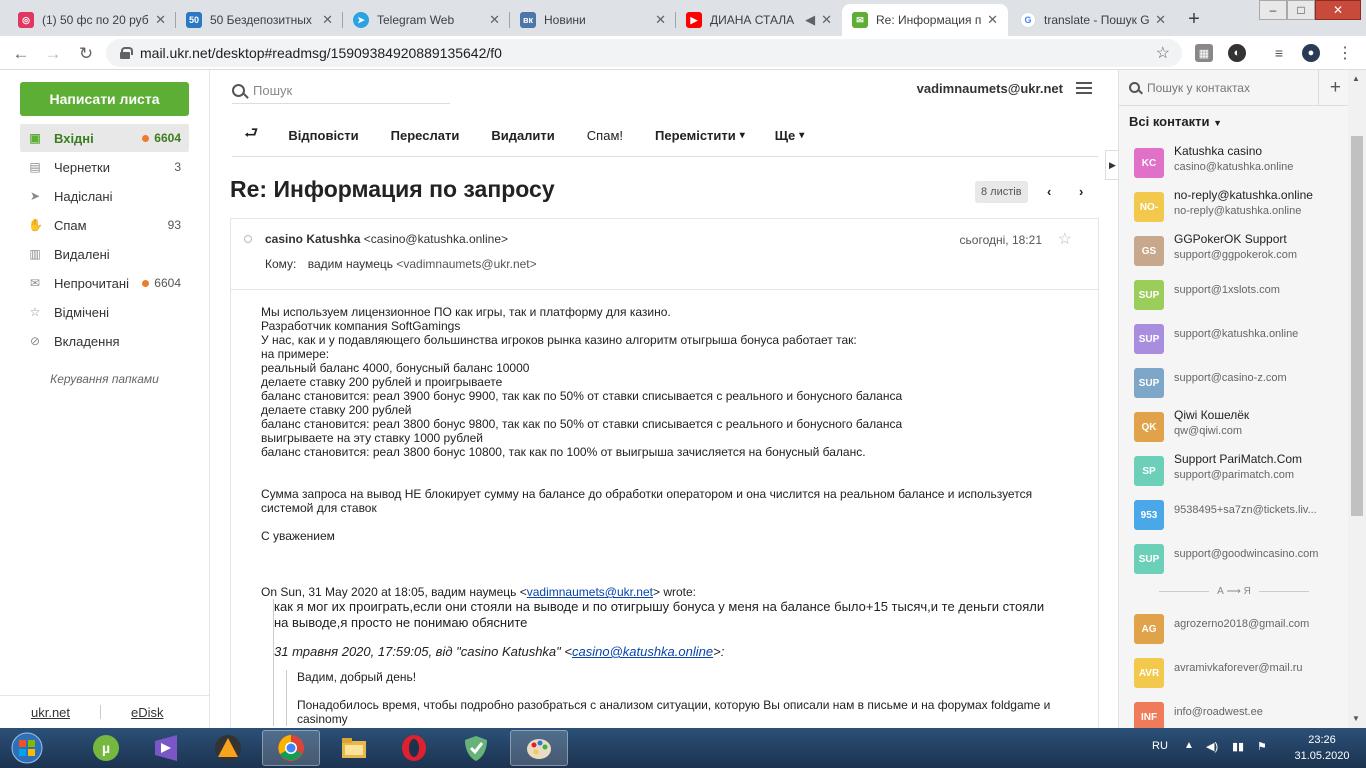 The image size is (1366, 768). What do you see at coordinates (1356, 78) in the screenshot?
I see `scroll-up-icon: ▲` at bounding box center [1356, 78].